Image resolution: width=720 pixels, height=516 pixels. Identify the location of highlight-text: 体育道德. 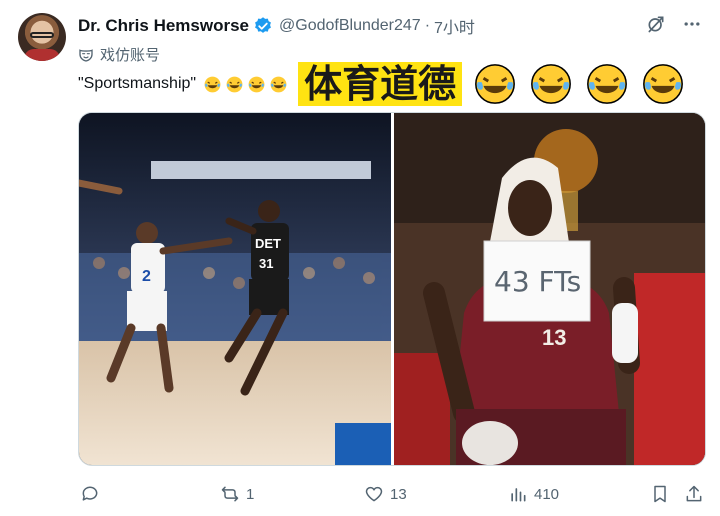
(380, 84).